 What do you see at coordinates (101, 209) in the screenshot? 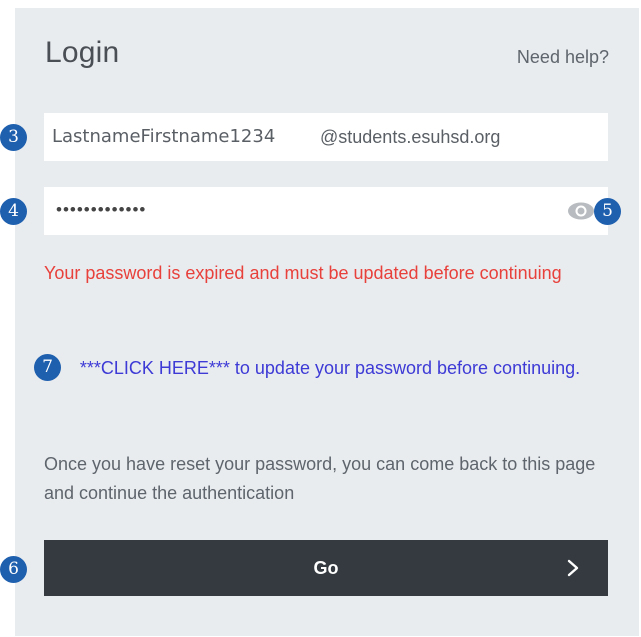
I see `password-masked-value: •••••••••••••` at bounding box center [101, 209].